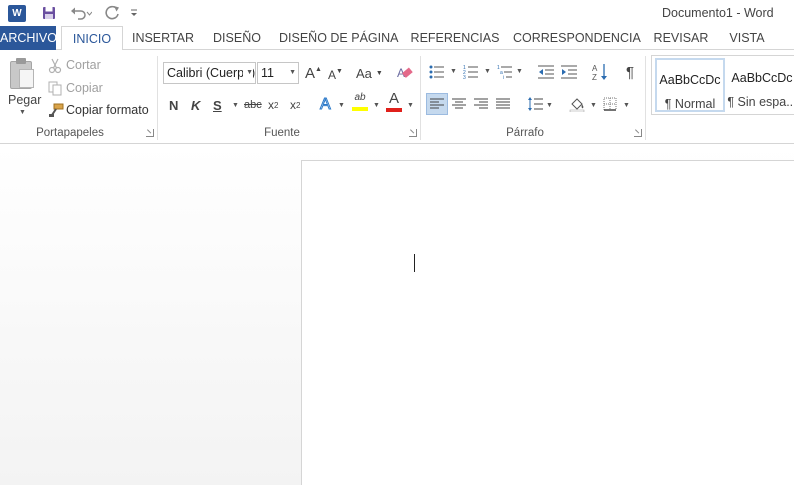  I want to click on paste-button: Pegar ▼, so click(23, 89).